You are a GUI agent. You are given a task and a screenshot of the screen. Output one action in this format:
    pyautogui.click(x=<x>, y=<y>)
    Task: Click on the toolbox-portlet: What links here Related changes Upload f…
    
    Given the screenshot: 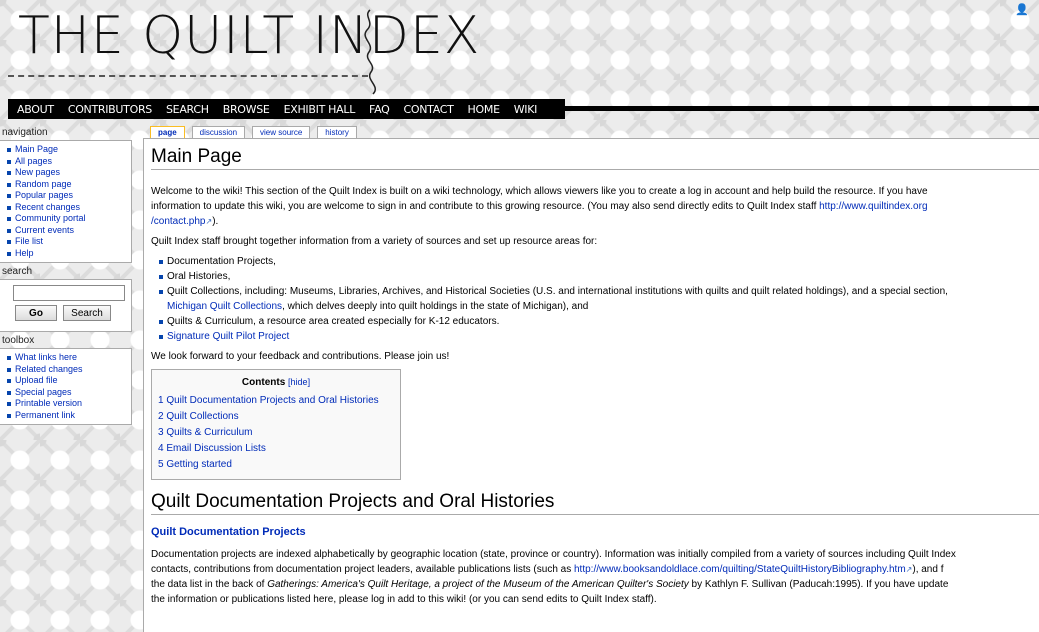 What is the action you would take?
    pyautogui.click(x=66, y=386)
    